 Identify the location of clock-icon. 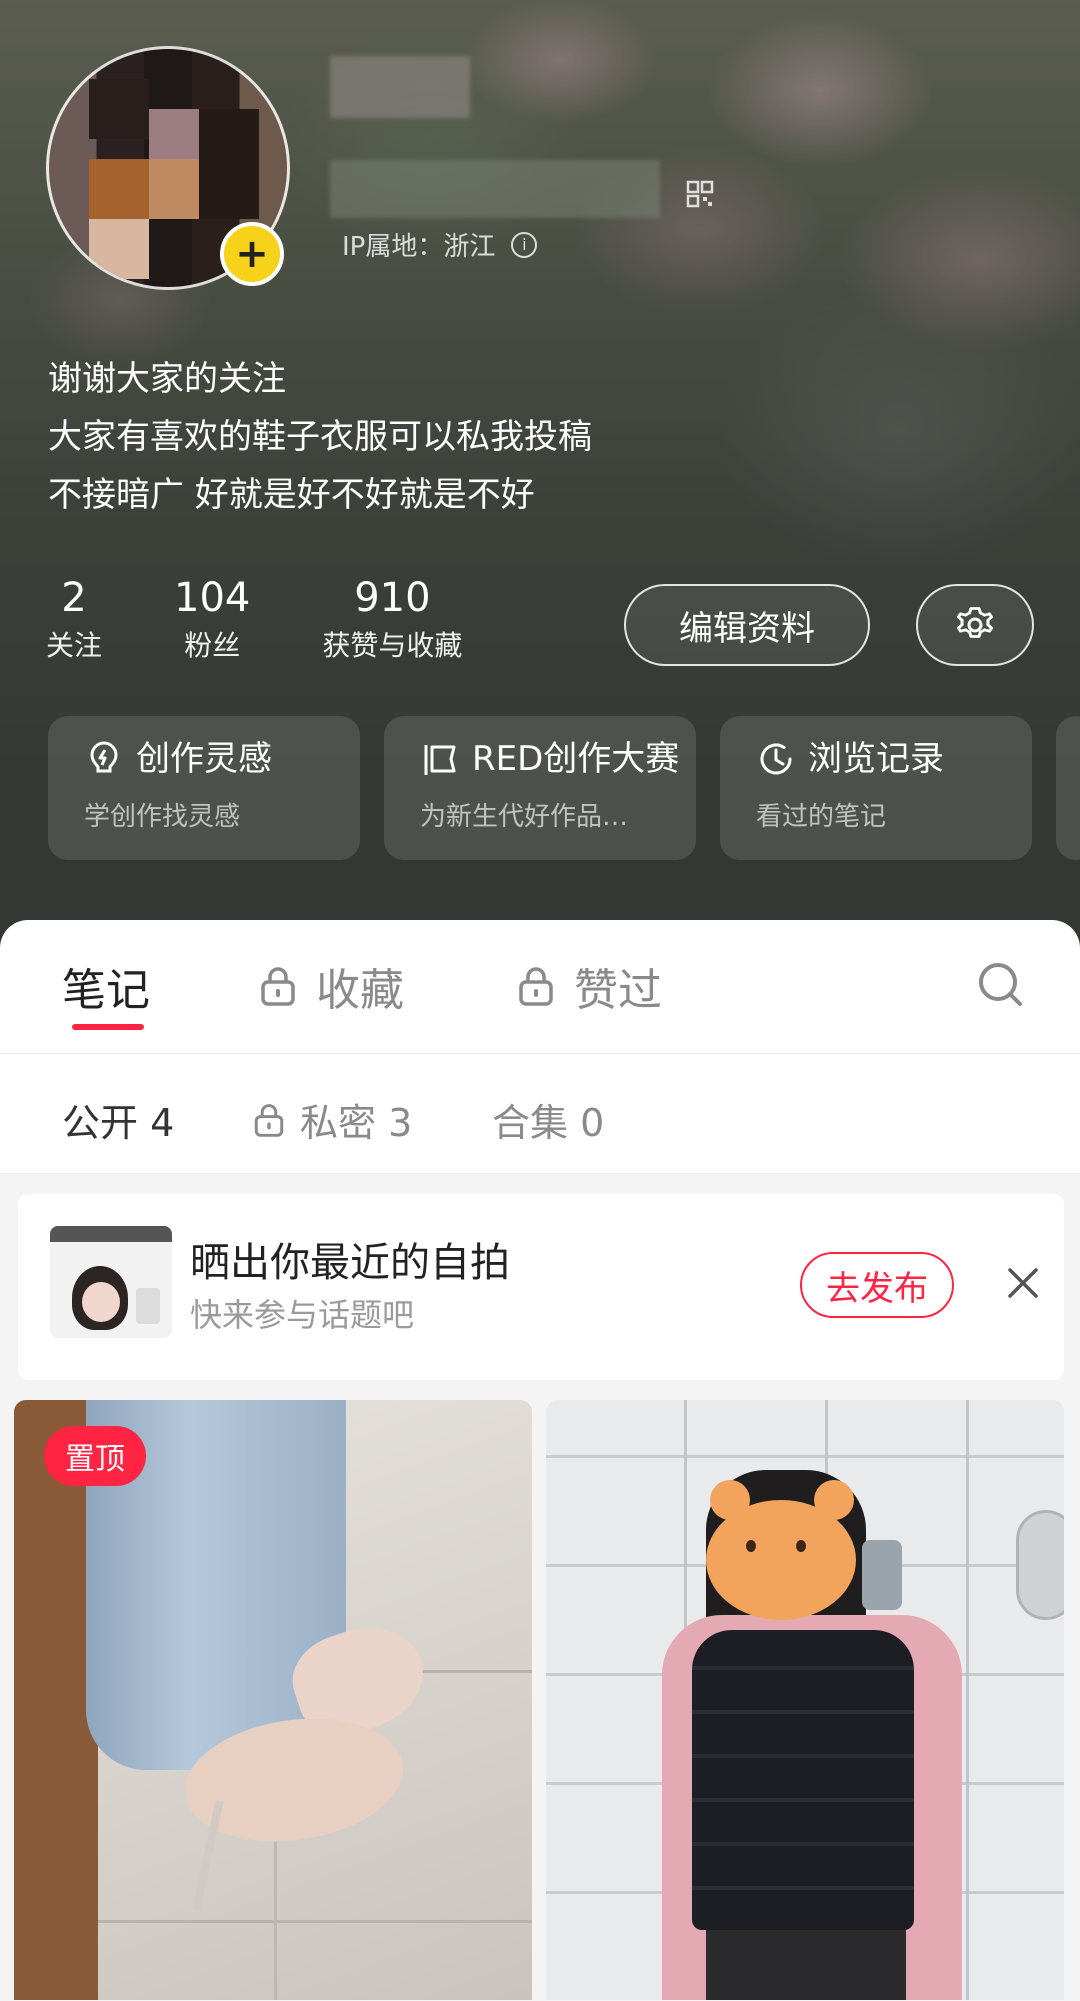
(776, 759).